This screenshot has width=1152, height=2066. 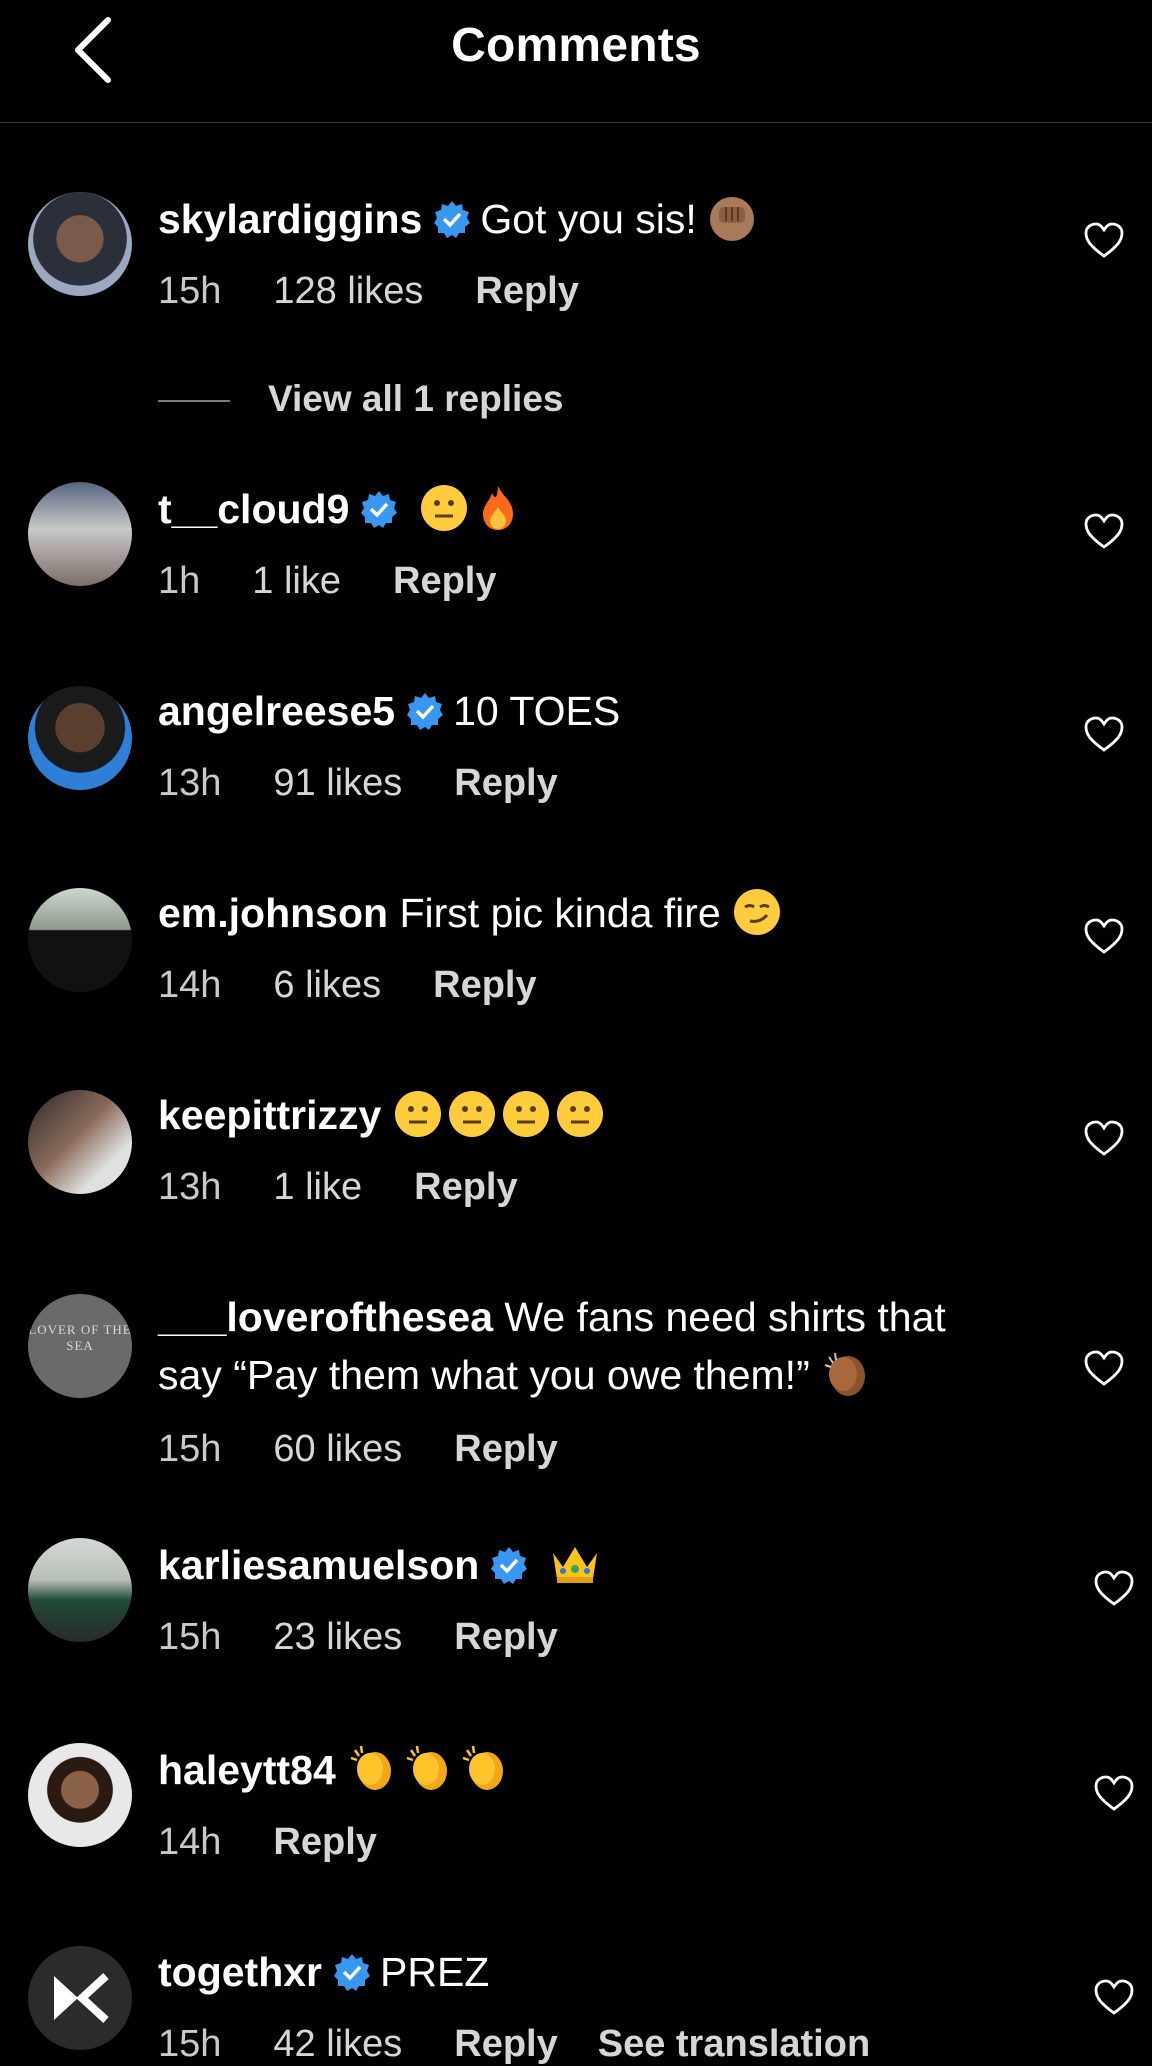 What do you see at coordinates (194, 401) in the screenshot?
I see `replies-divider` at bounding box center [194, 401].